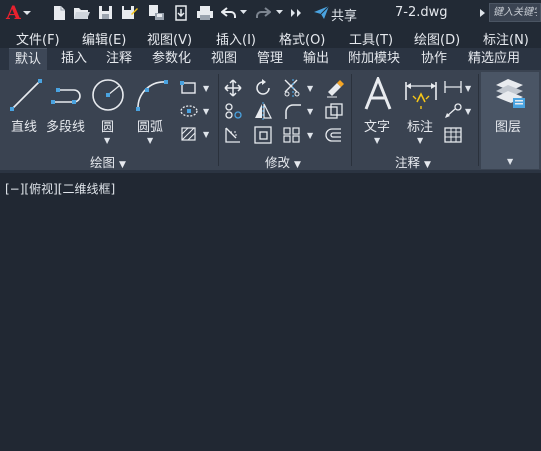 The image size is (541, 451). What do you see at coordinates (293, 113) in the screenshot?
I see `fillet-icon` at bounding box center [293, 113].